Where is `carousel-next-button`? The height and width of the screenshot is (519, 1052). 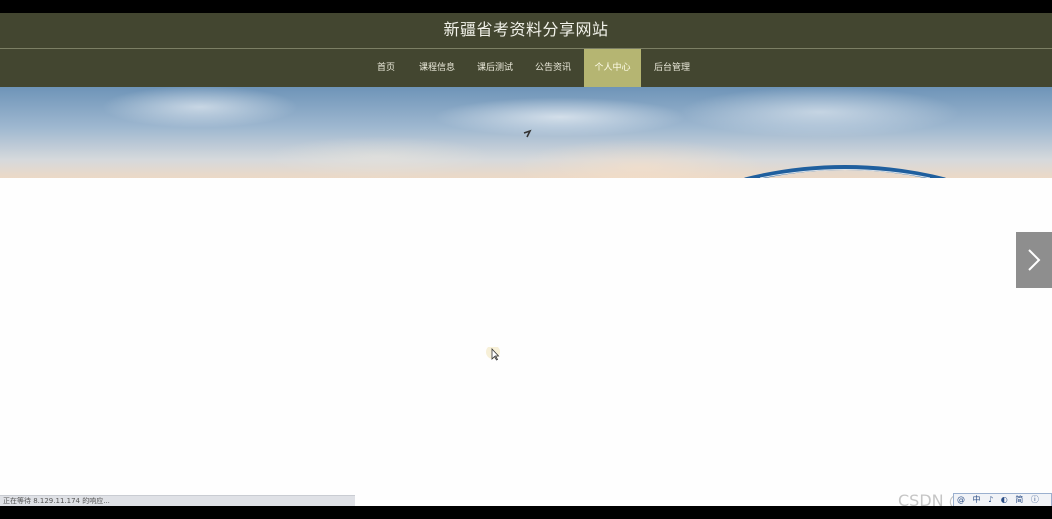 carousel-next-button is located at coordinates (1034, 260).